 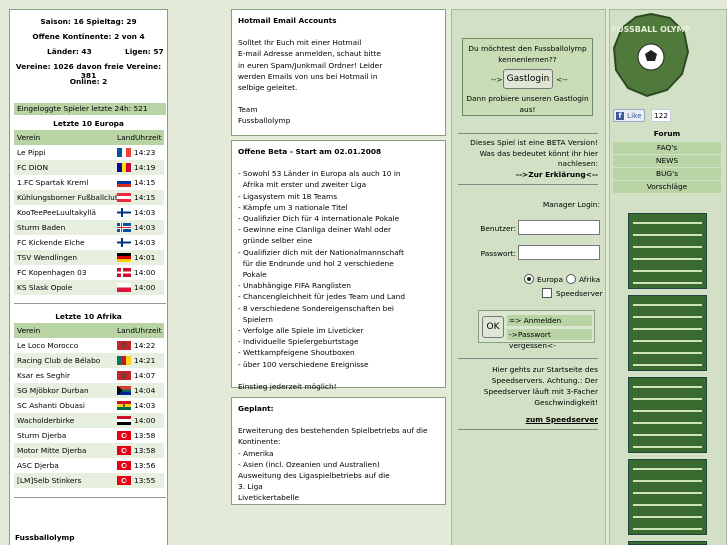 I want to click on geplant-line: - Asien (incl. Ozeanien und Australien), so click(x=309, y=464).